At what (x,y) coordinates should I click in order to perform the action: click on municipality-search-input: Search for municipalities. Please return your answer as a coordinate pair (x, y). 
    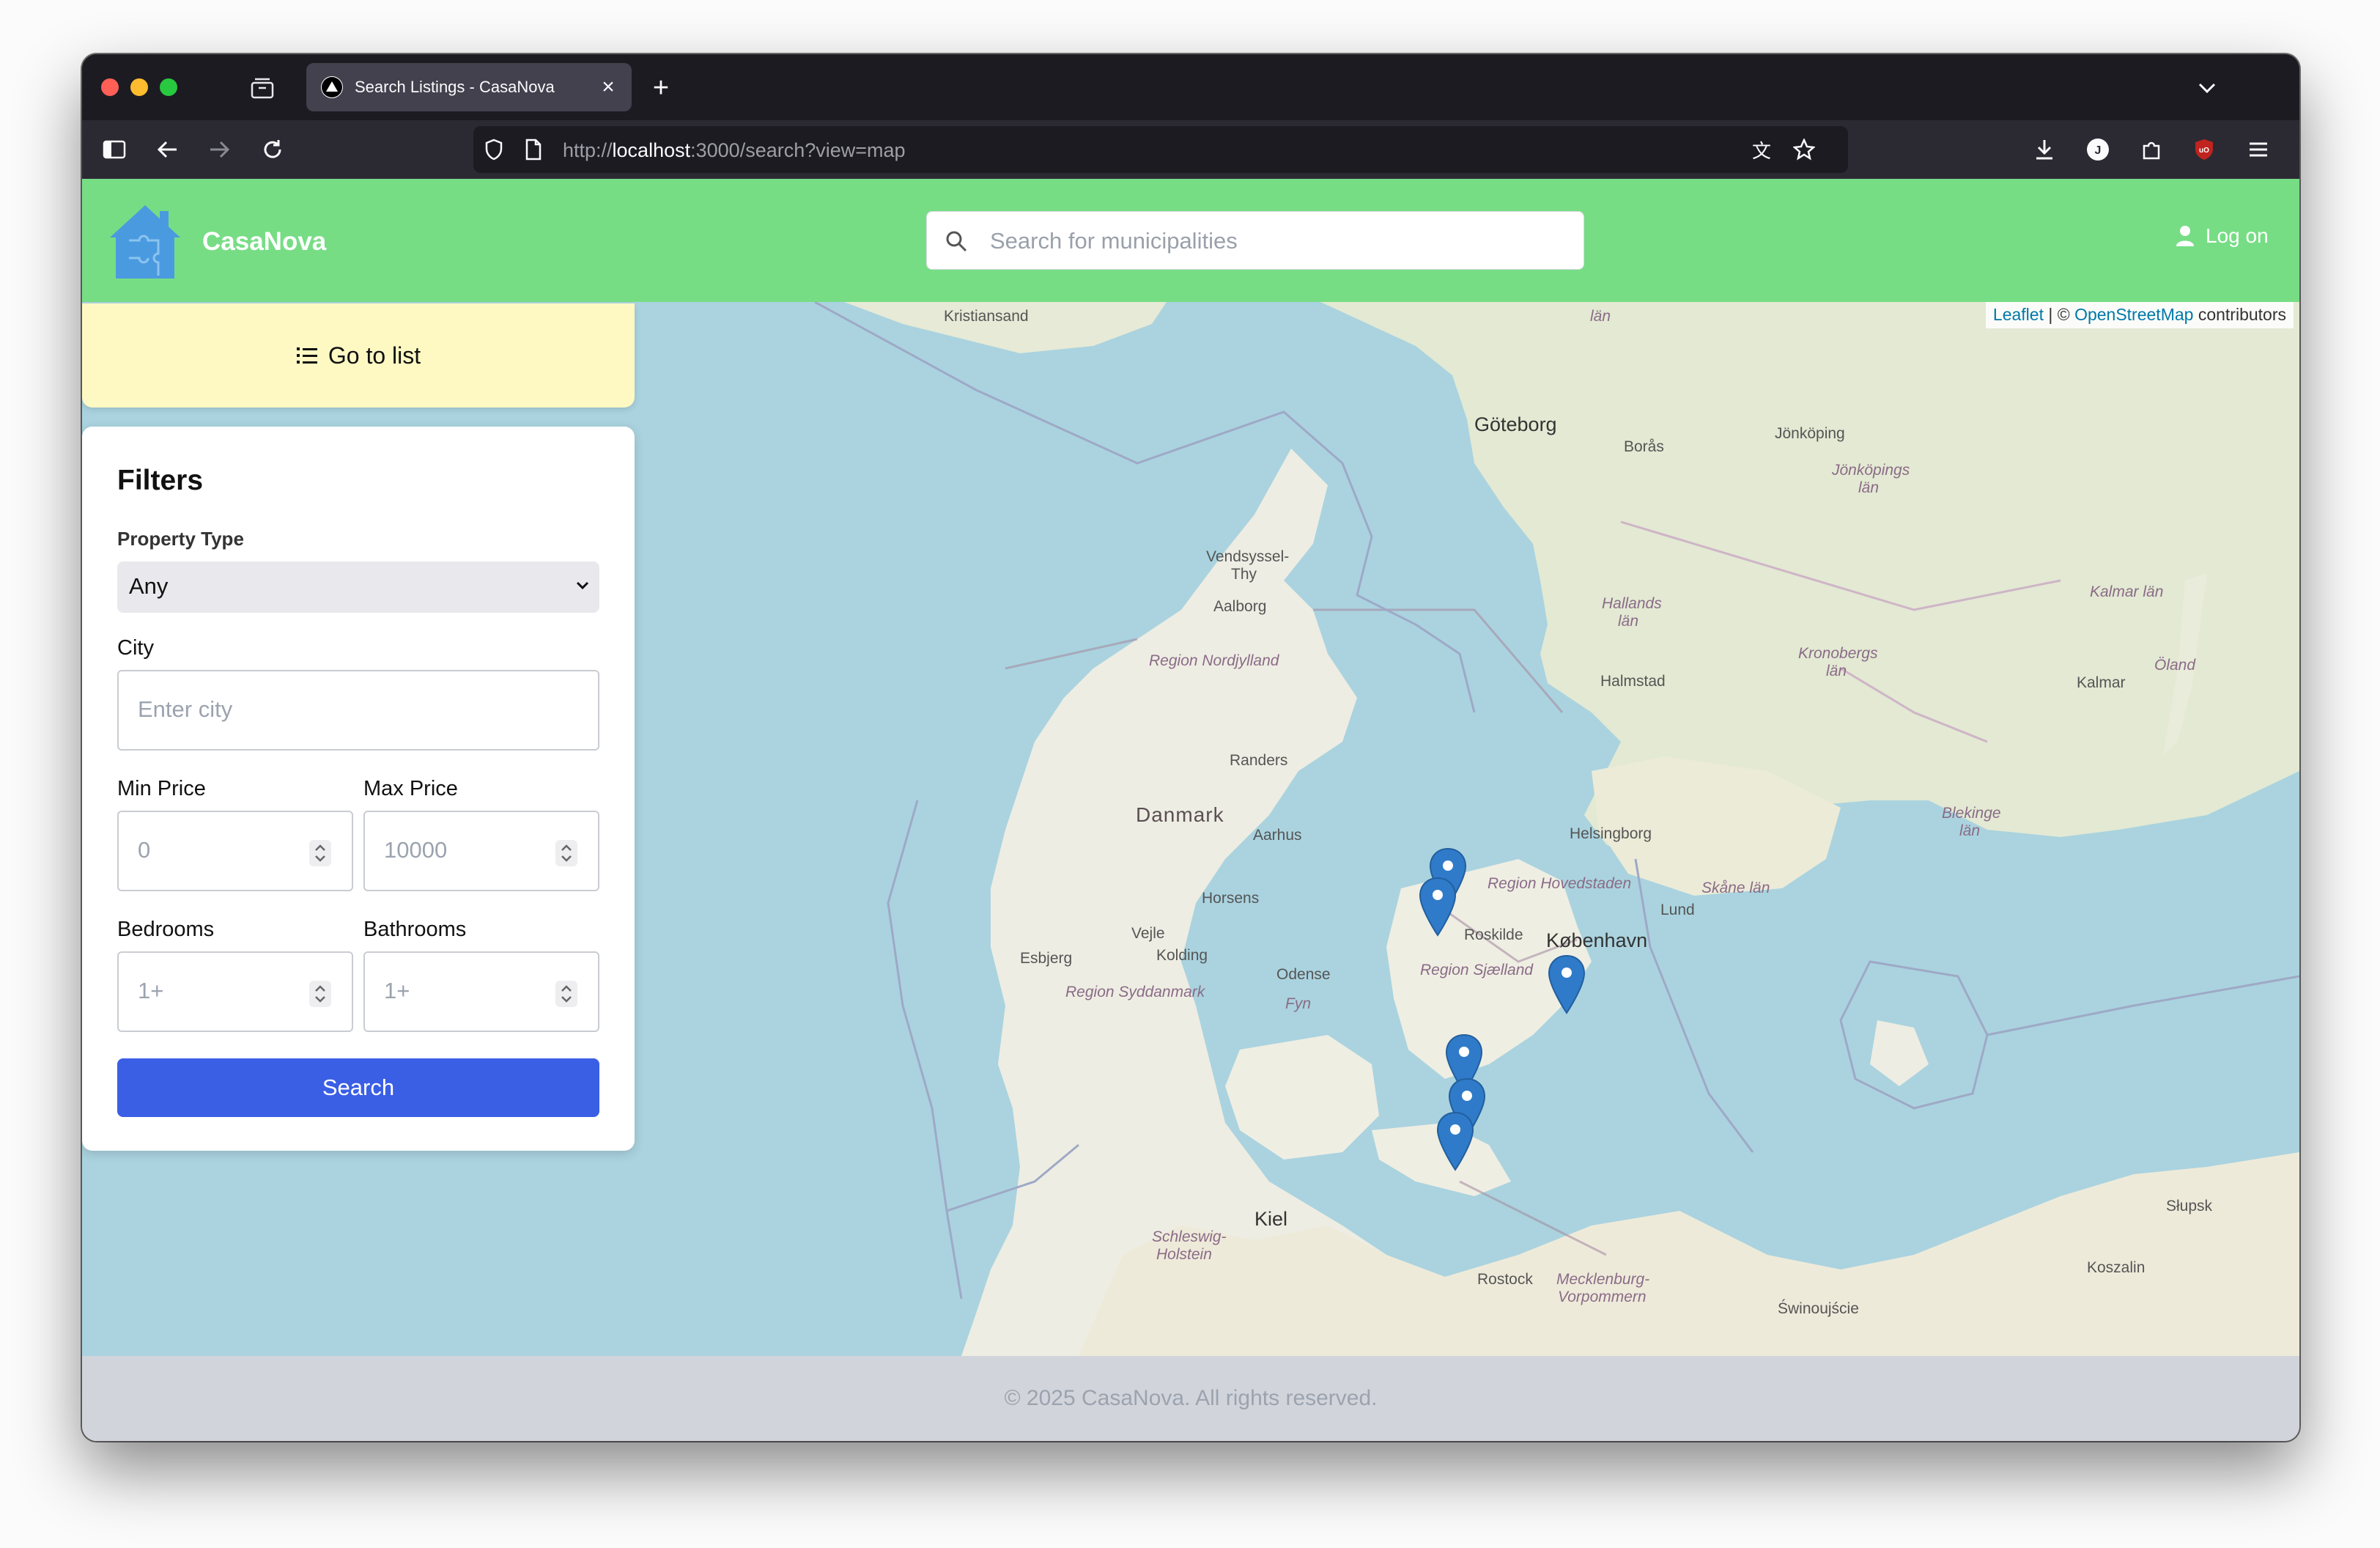
    Looking at the image, I should click on (1255, 240).